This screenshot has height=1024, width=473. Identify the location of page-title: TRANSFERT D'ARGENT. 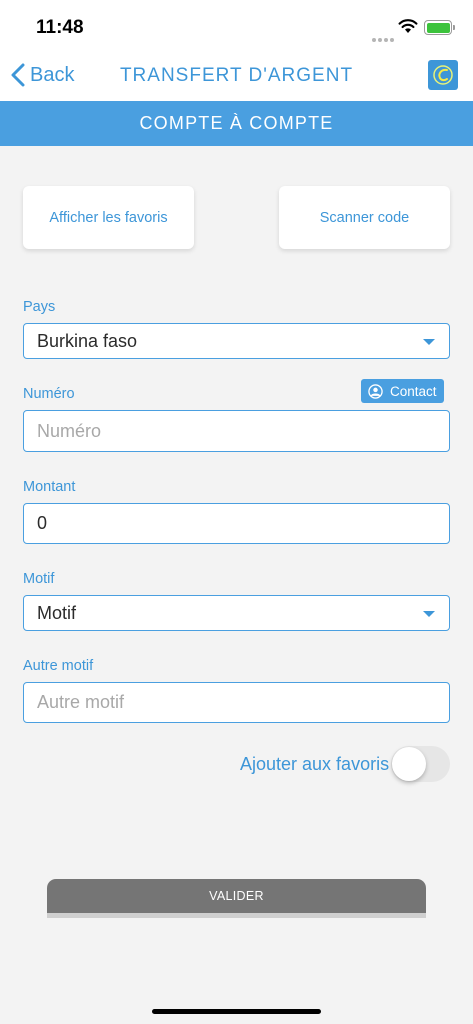
(236, 75).